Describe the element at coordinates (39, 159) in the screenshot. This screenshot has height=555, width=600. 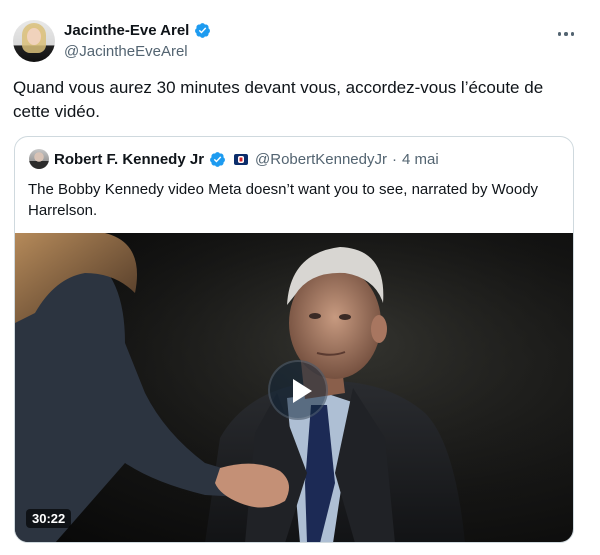
I see `quoted-avatar` at that location.